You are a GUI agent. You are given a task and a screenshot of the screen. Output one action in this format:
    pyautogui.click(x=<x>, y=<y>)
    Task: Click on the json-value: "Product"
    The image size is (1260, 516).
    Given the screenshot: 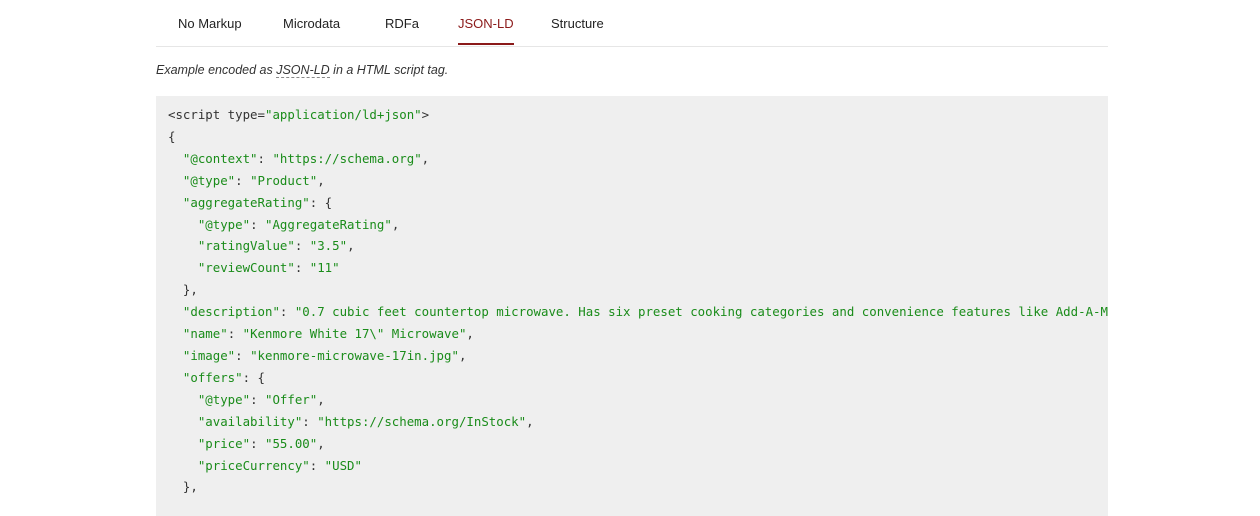 What is the action you would take?
    pyautogui.click(x=284, y=180)
    